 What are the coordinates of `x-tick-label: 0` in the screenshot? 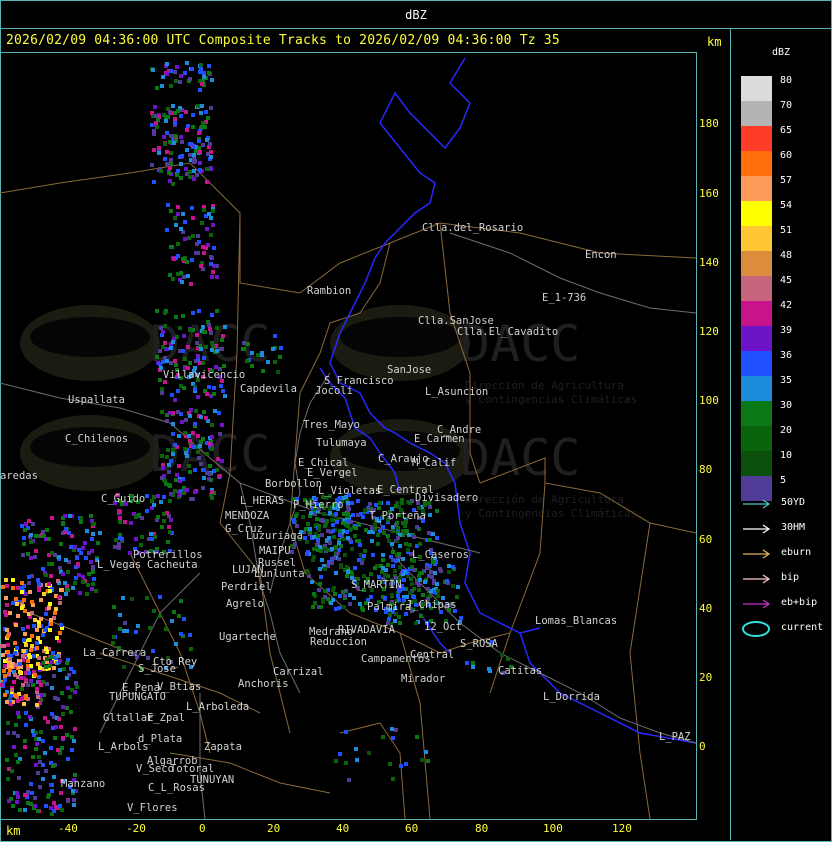 It's located at (202, 828).